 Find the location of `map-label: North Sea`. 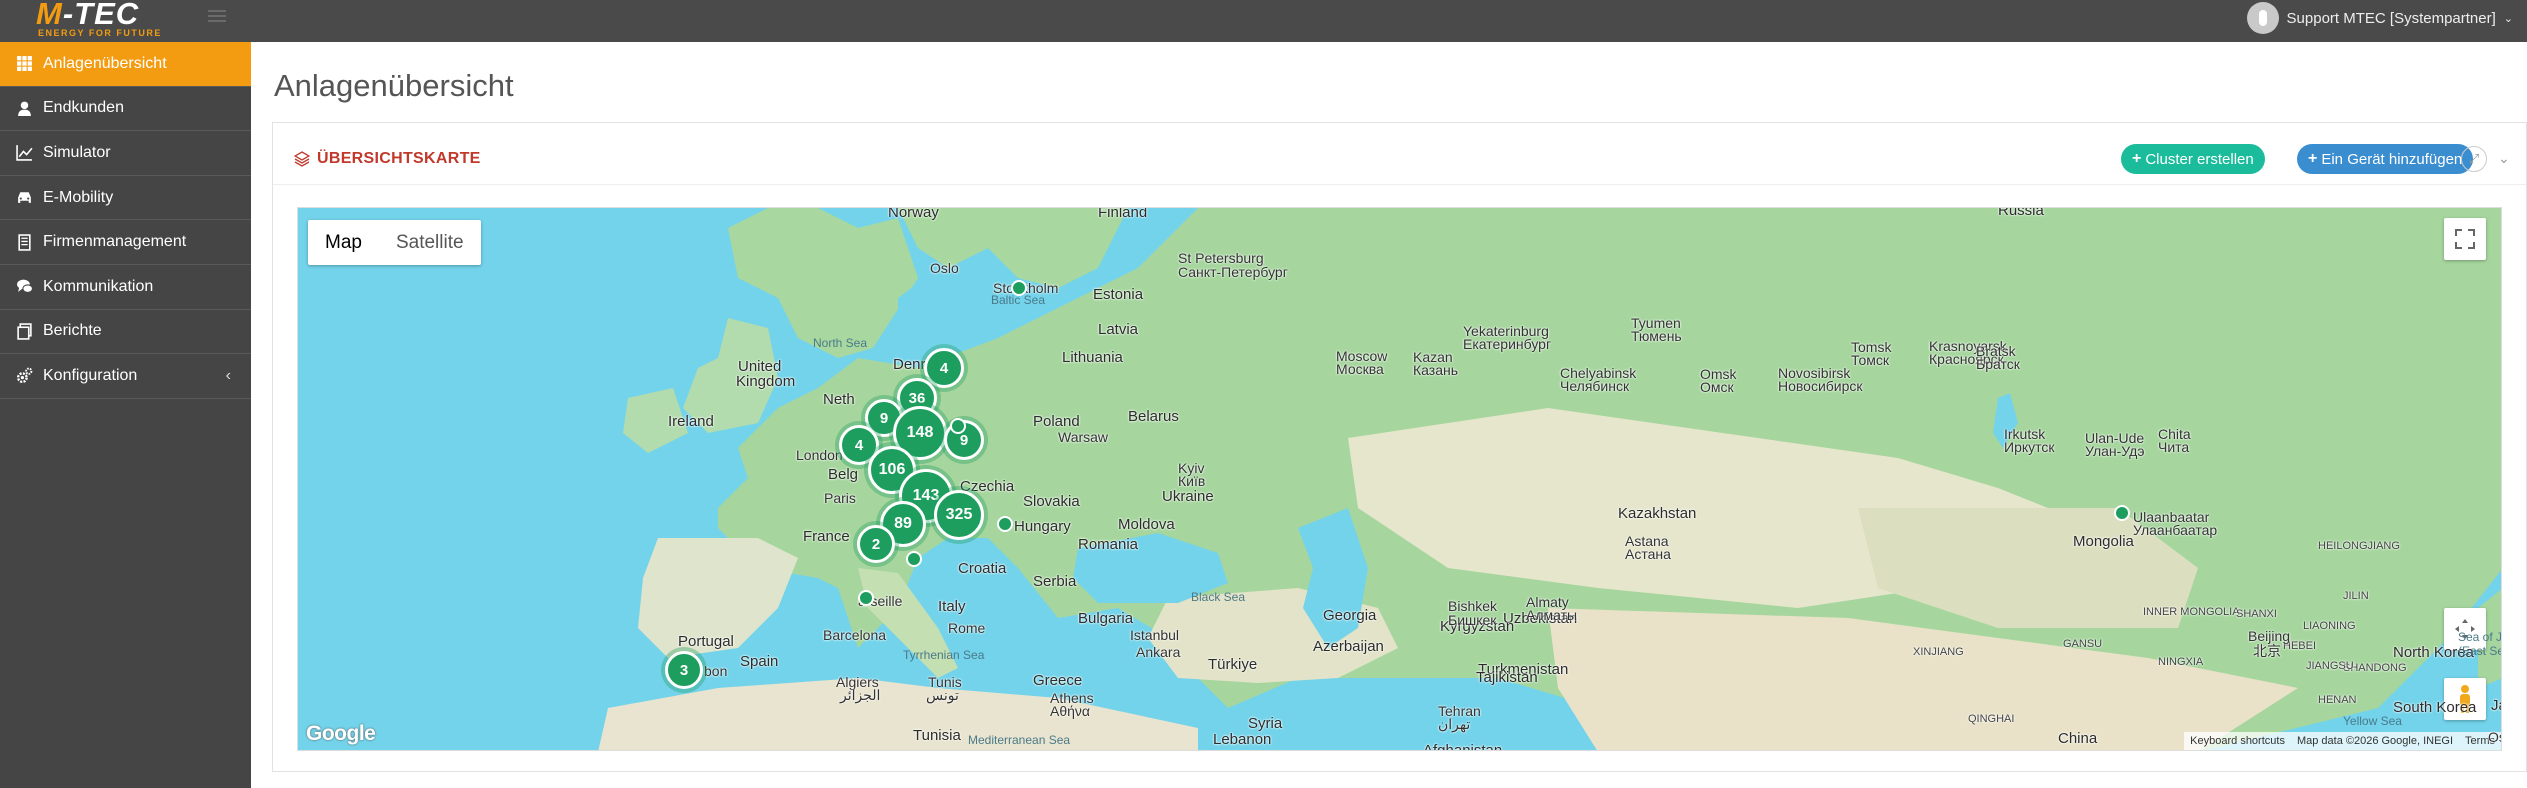

map-label: North Sea is located at coordinates (840, 343).